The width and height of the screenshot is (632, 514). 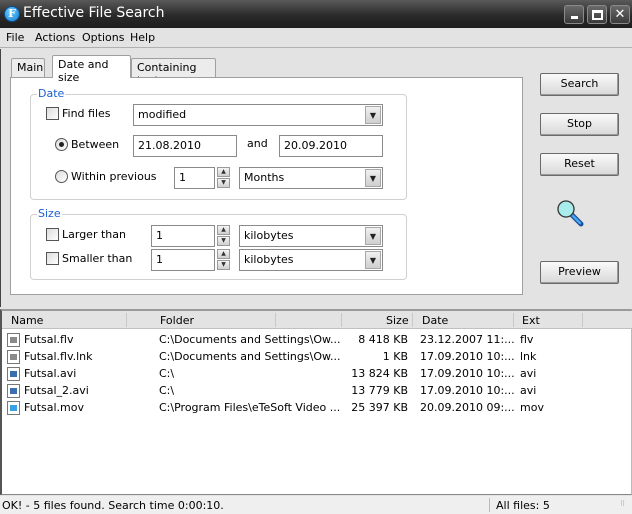 What do you see at coordinates (86, 113) in the screenshot?
I see `find-files-label: Find files` at bounding box center [86, 113].